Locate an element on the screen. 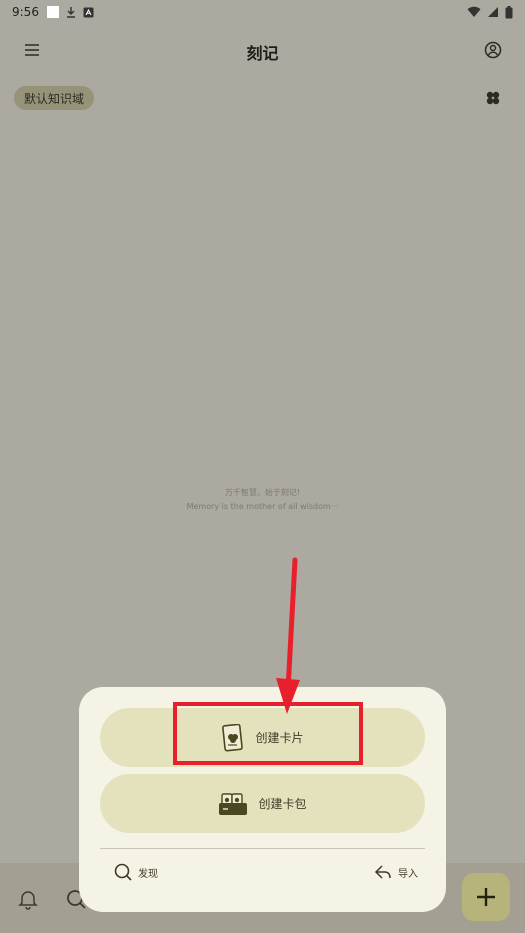 Image resolution: width=525 pixels, height=933 pixels. account-circle-icon is located at coordinates (493, 50).